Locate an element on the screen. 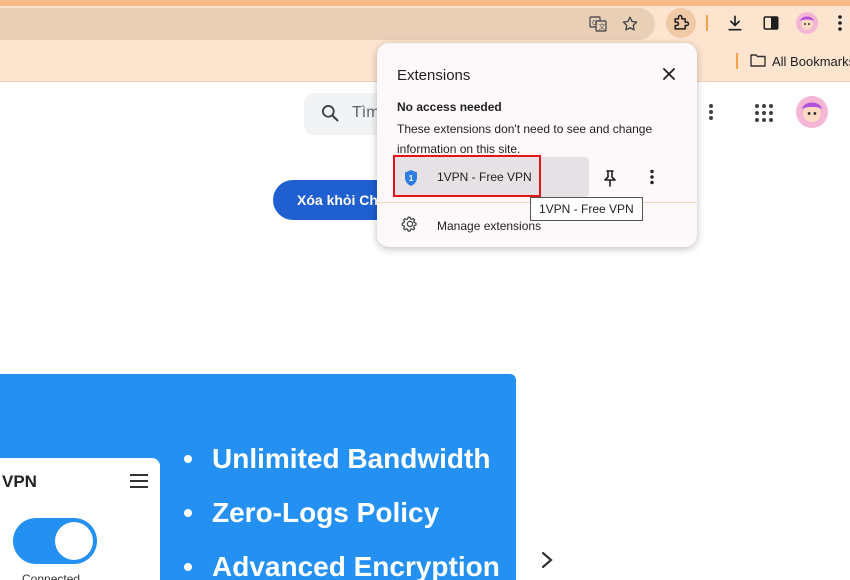 This screenshot has width=850, height=580. all-bookmarks-button: All Bookmarks is located at coordinates (800, 61).